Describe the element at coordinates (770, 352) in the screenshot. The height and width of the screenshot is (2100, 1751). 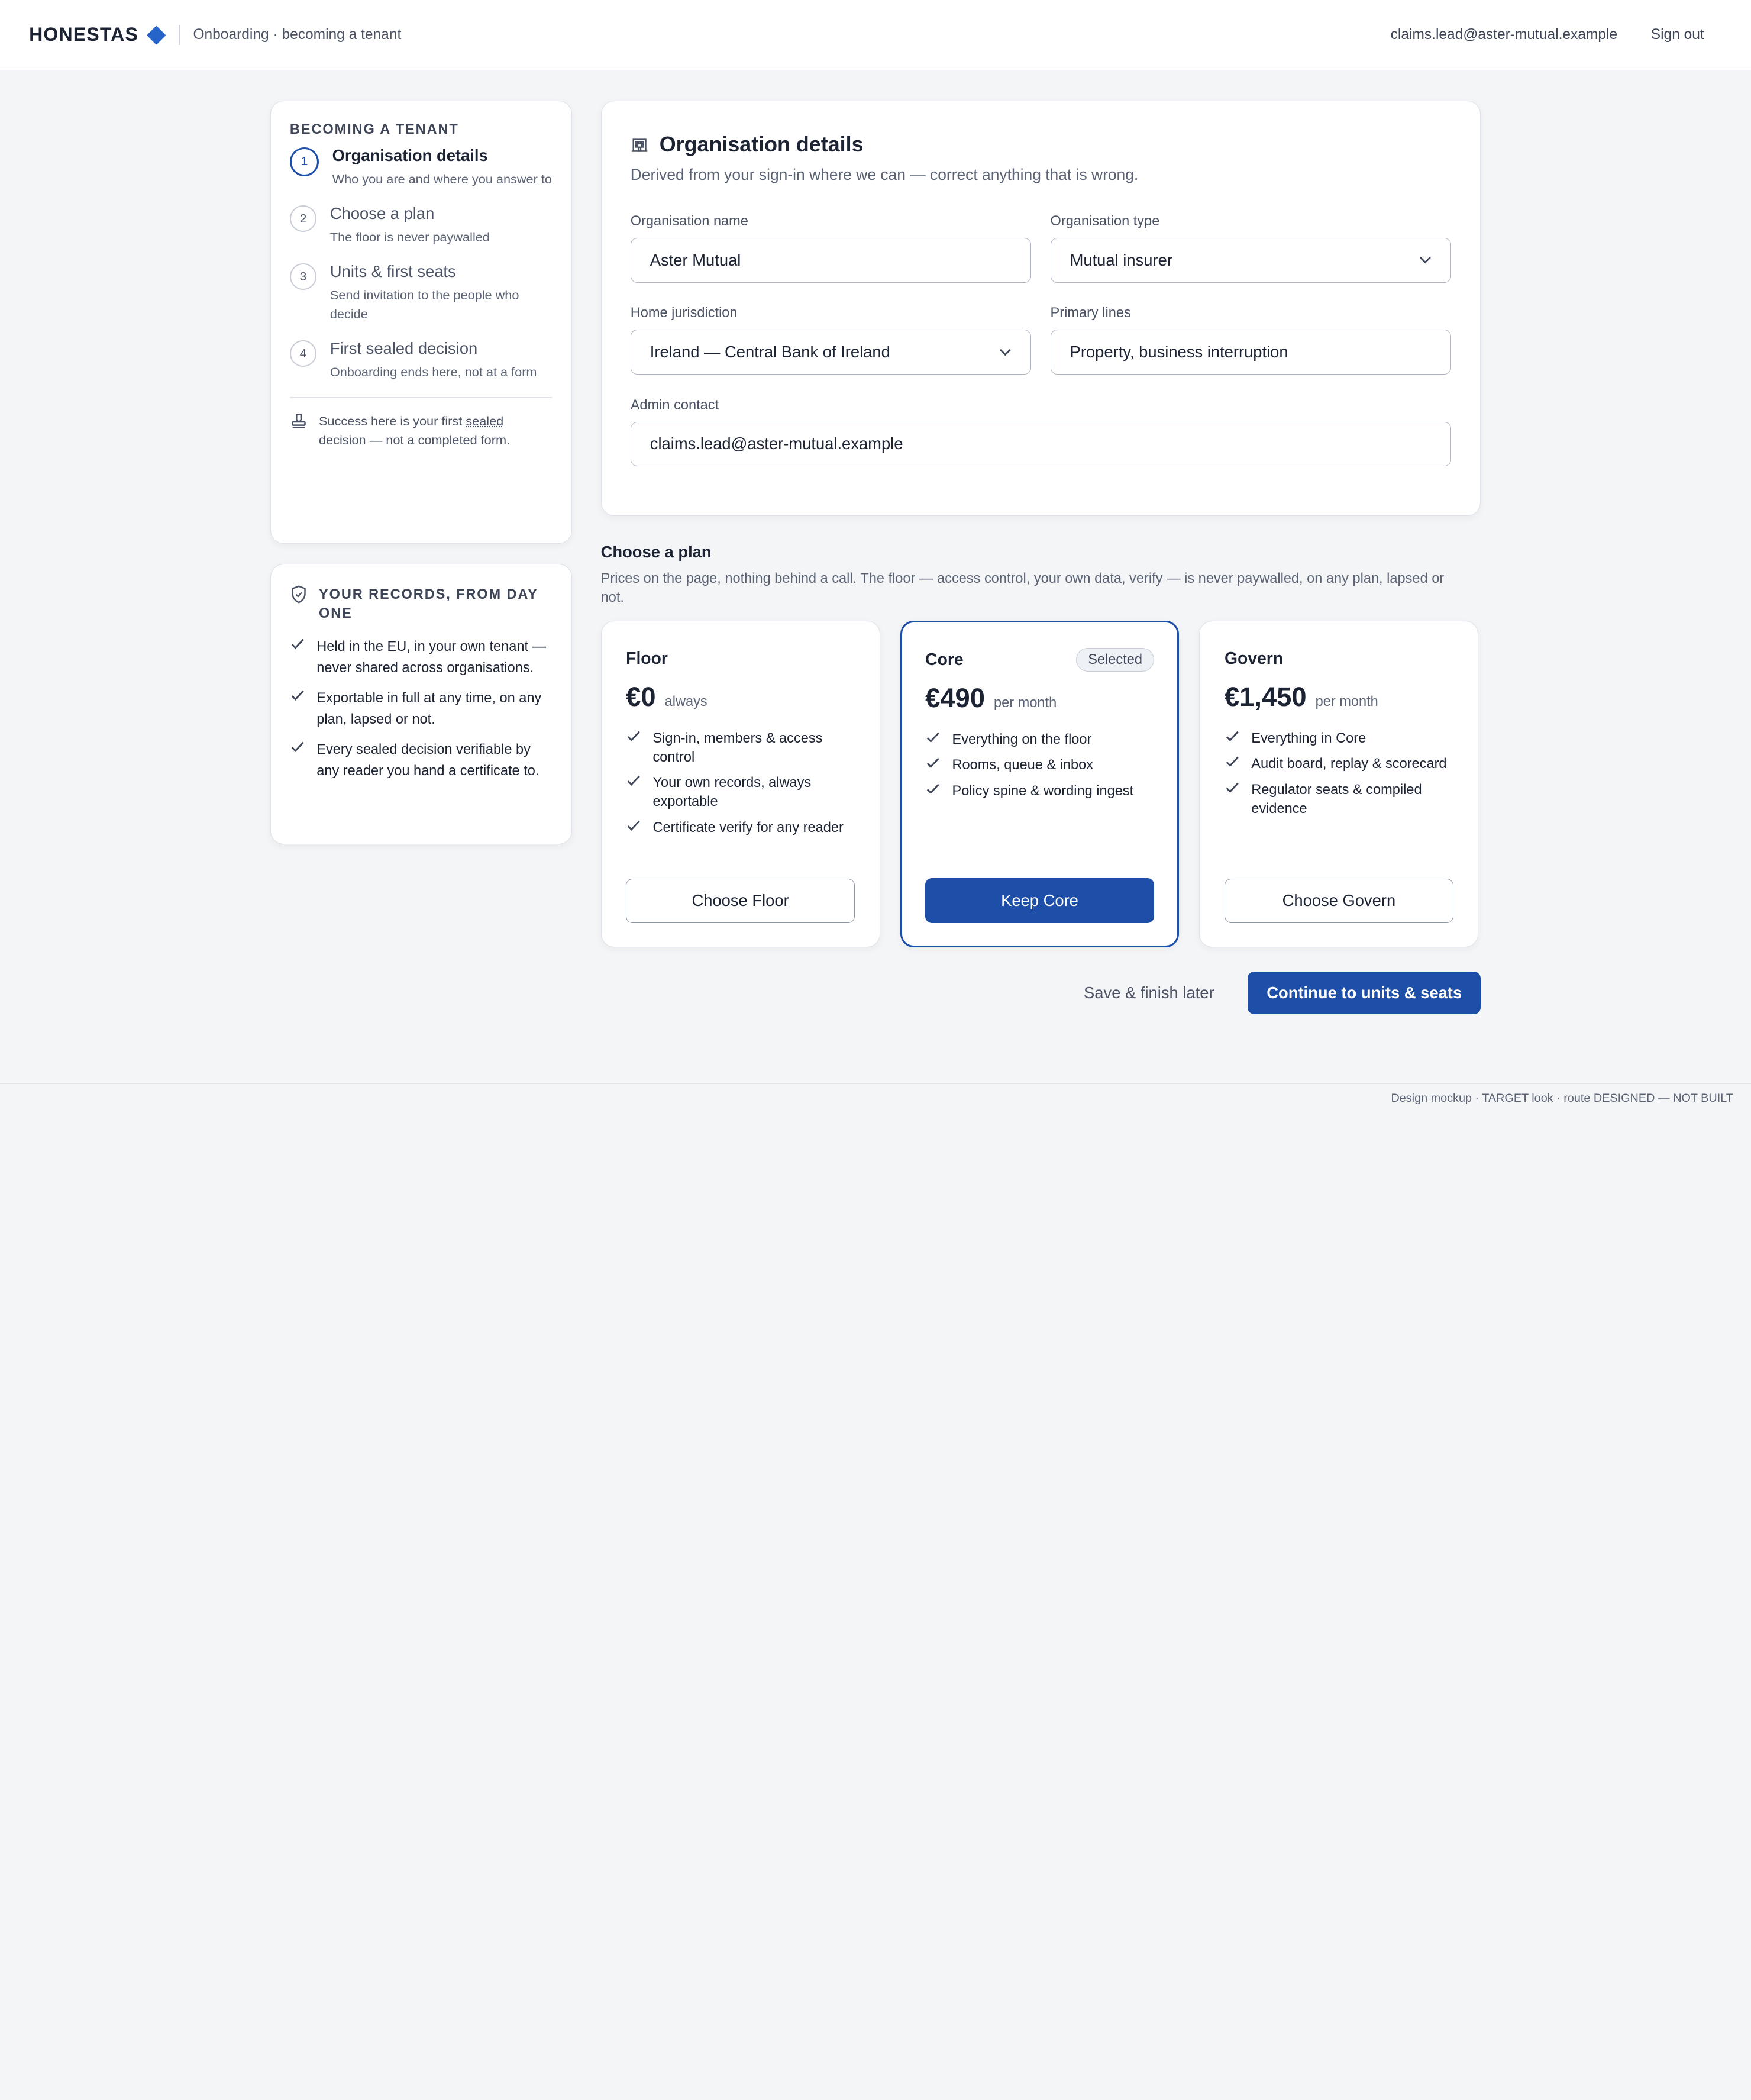
I see `jurisdiction-value: Ireland — Central Bank of Ireland` at that location.